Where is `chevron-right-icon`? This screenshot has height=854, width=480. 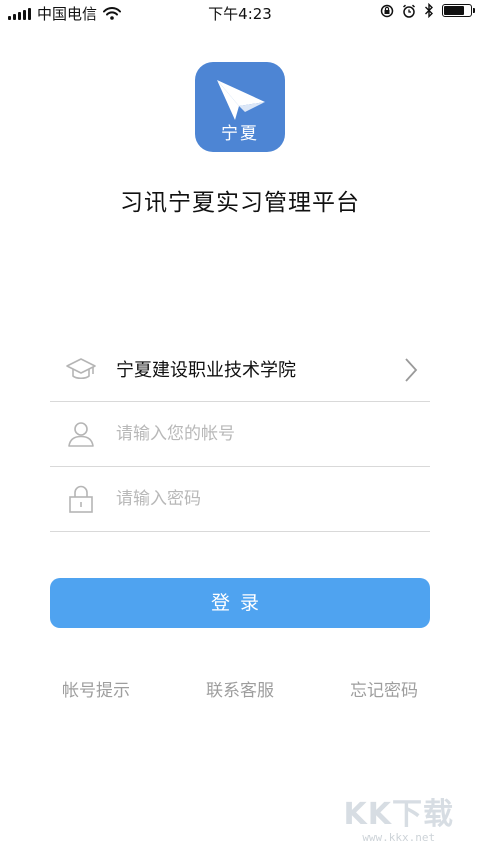
chevron-right-icon is located at coordinates (411, 370).